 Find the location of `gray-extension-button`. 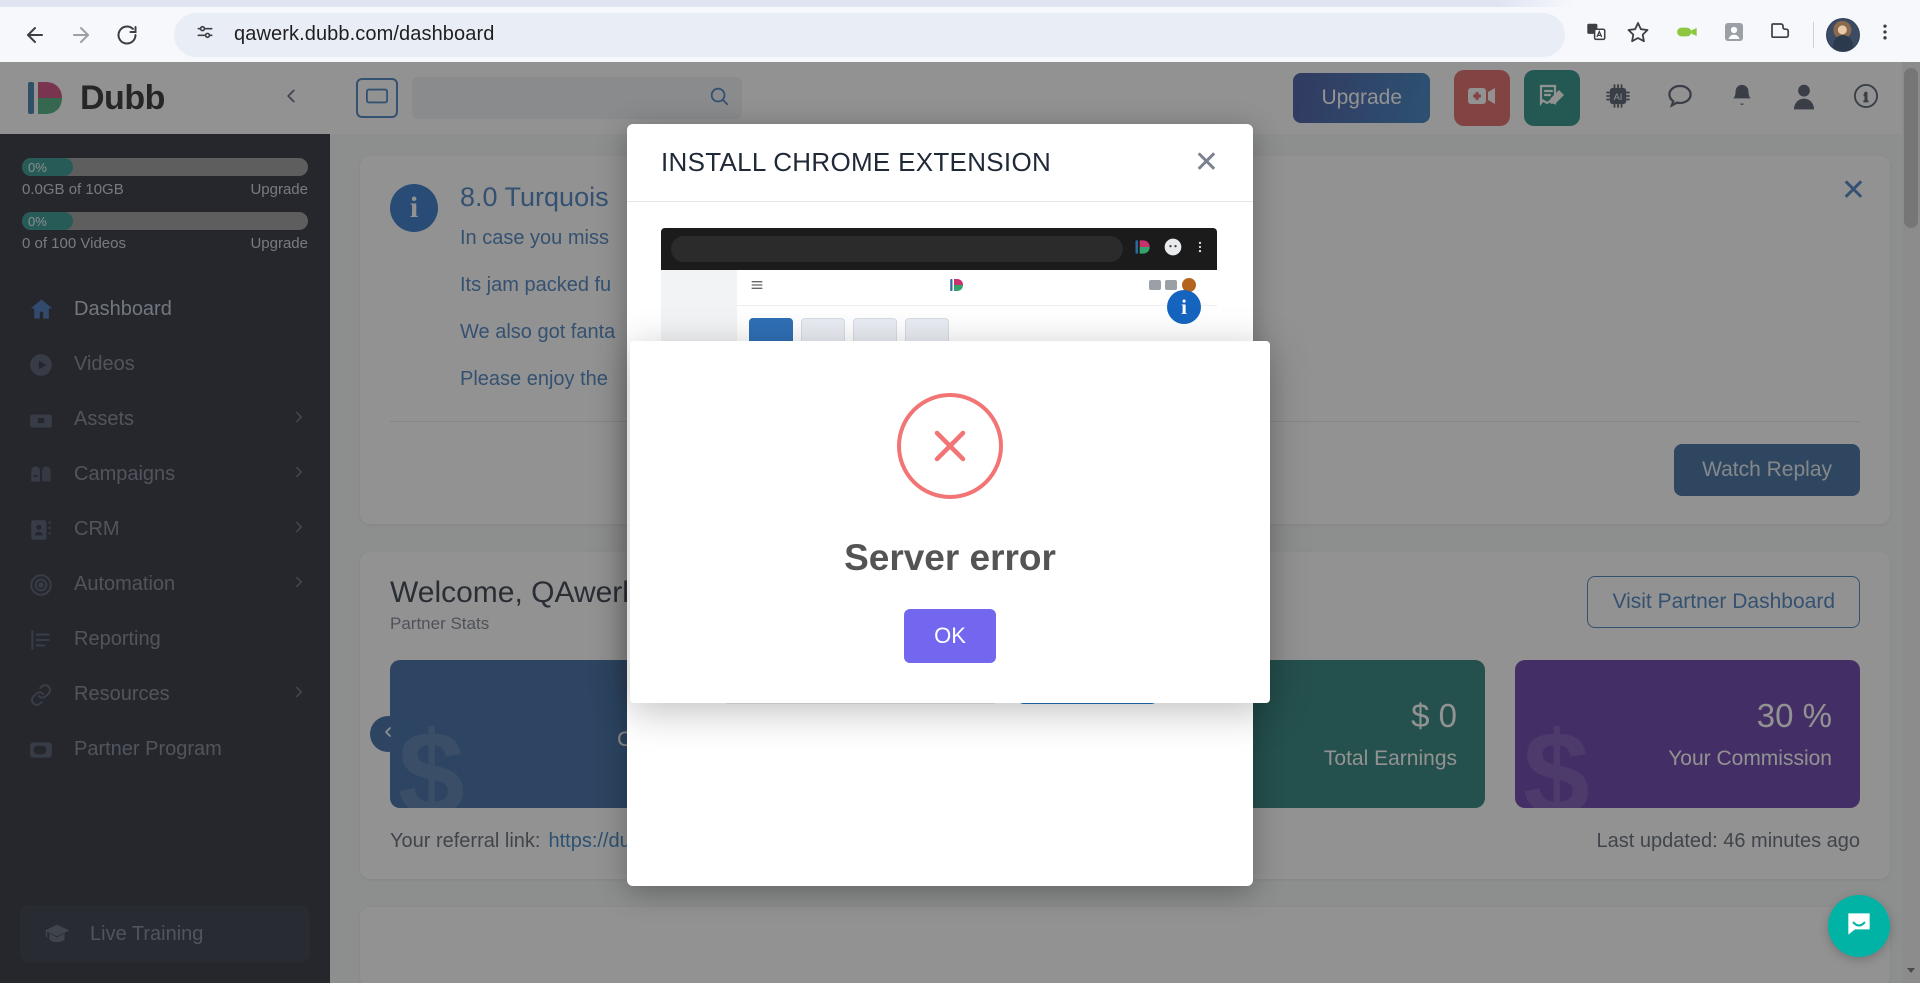

gray-extension-button is located at coordinates (1734, 35).